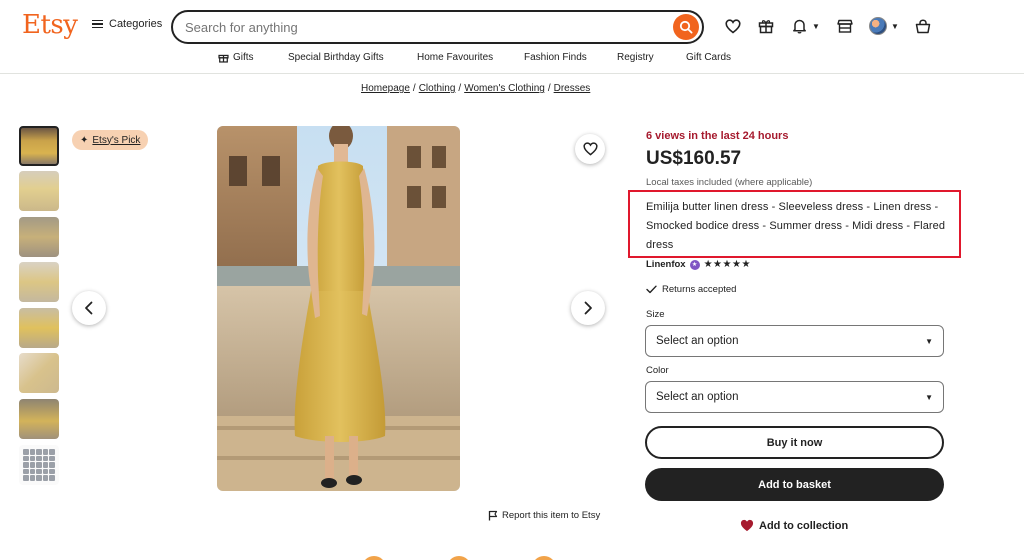 Image resolution: width=1024 pixels, height=560 pixels. I want to click on categories-button: Categories, so click(127, 24).